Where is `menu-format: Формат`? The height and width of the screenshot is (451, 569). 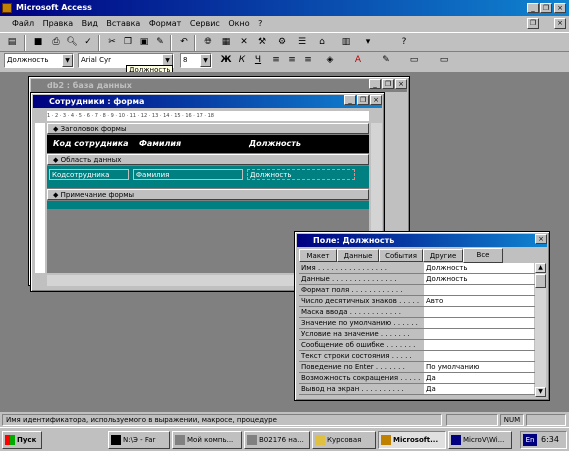
menu-format: Формат is located at coordinates (165, 23).